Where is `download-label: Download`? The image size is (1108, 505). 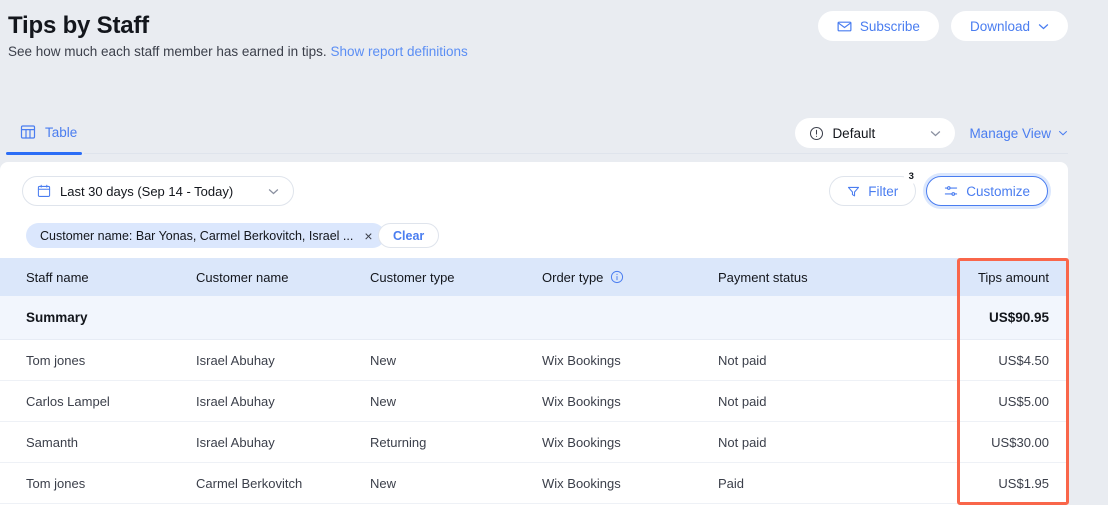 download-label: Download is located at coordinates (999, 26).